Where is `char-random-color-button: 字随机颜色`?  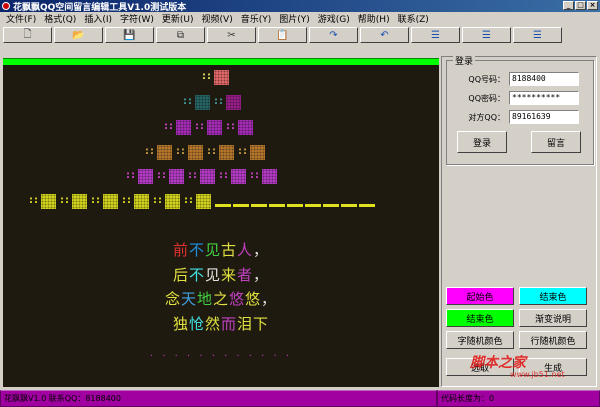
char-random-color-button: 字随机颜色 is located at coordinates (480, 340).